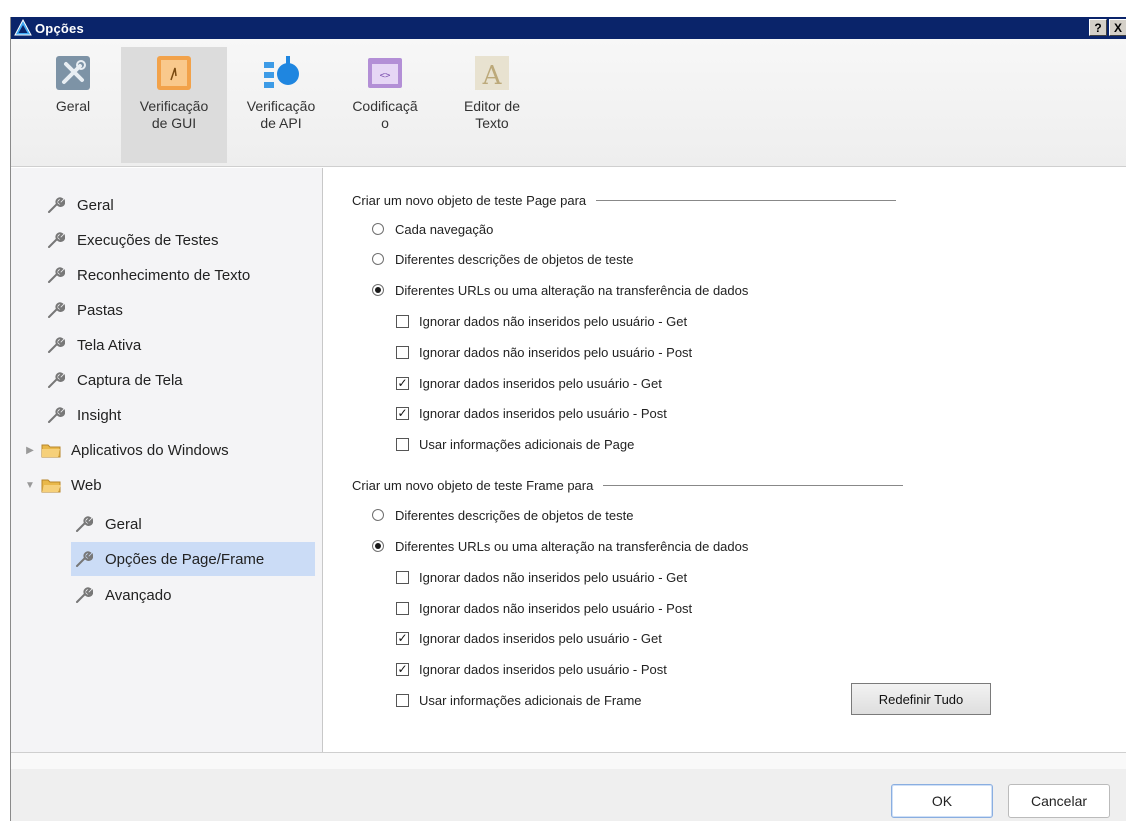 The image size is (1126, 821). Describe the element at coordinates (130, 380) in the screenshot. I see `tree-item-label: Captura de Tela` at that location.